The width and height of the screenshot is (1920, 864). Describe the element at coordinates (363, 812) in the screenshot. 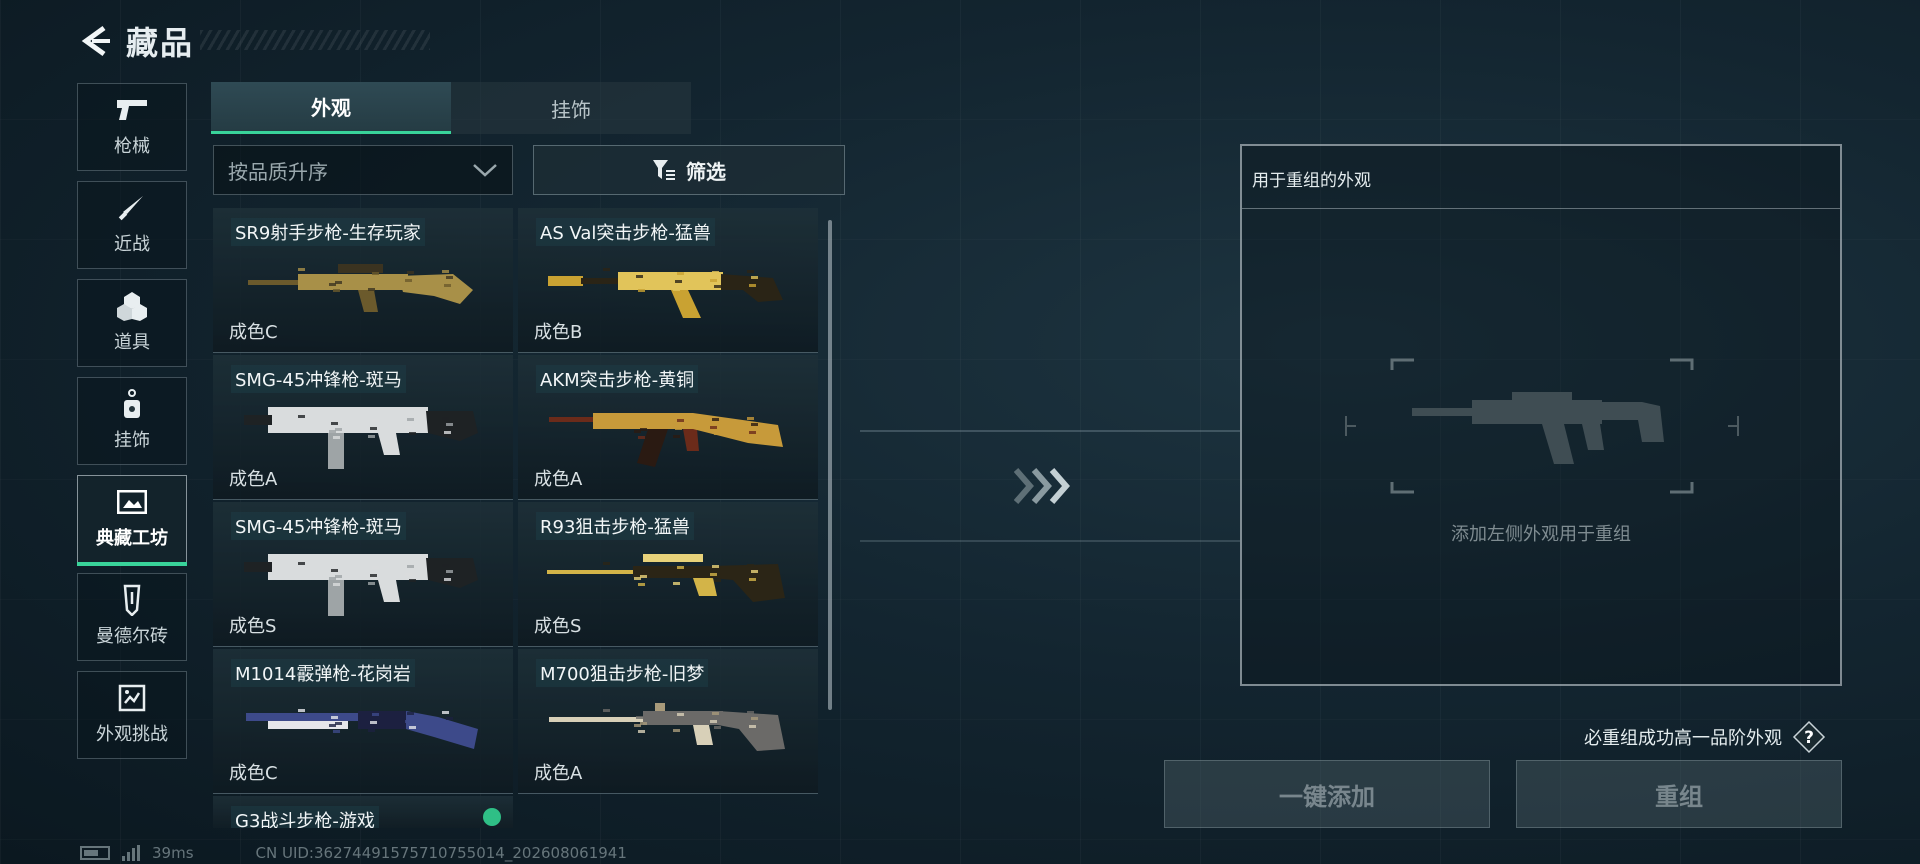

I see `skin-card: G3战斗步枪-游戏` at that location.